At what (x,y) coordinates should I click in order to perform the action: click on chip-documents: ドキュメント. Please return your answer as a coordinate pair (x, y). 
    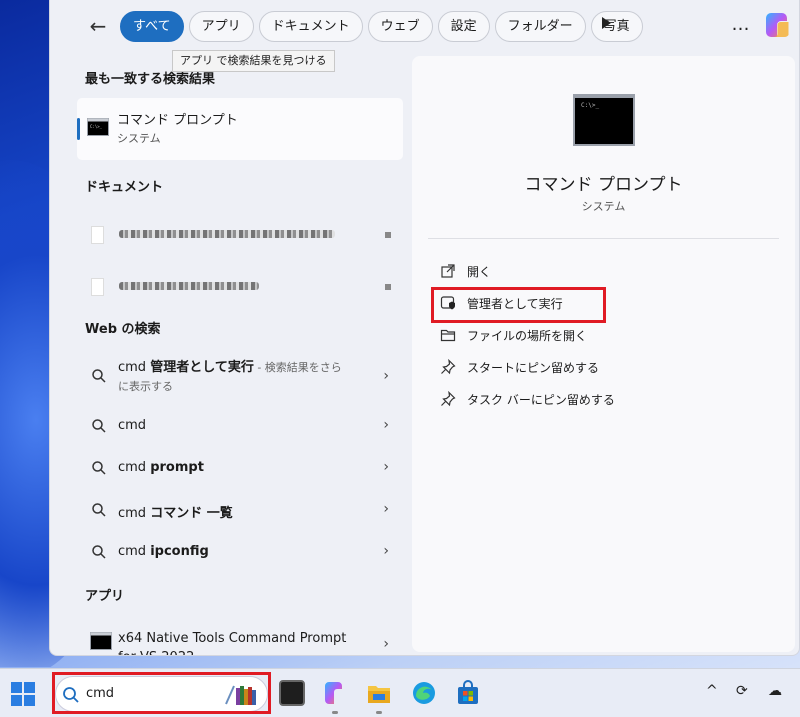
    Looking at the image, I should click on (310, 26).